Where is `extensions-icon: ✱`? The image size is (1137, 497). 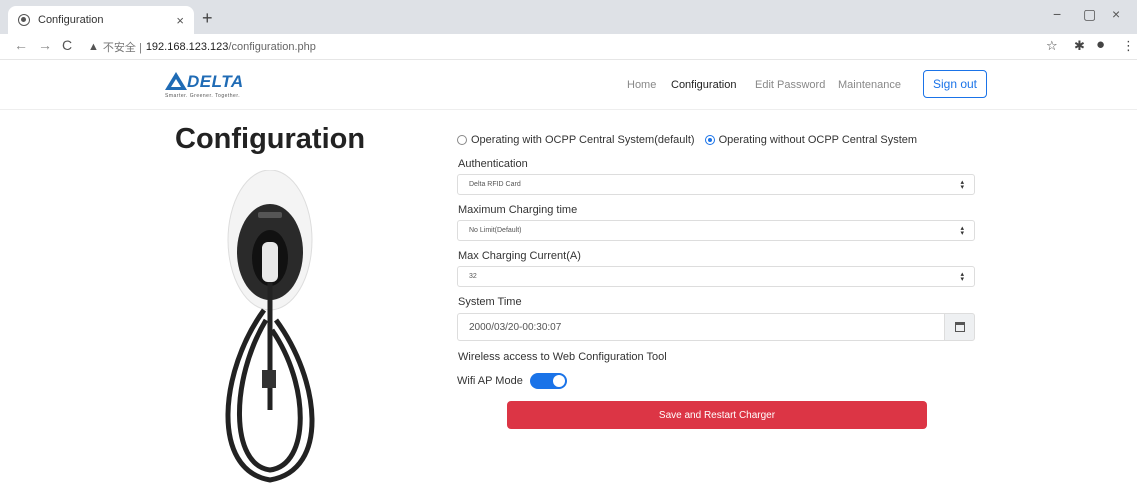 extensions-icon: ✱ is located at coordinates (1079, 46).